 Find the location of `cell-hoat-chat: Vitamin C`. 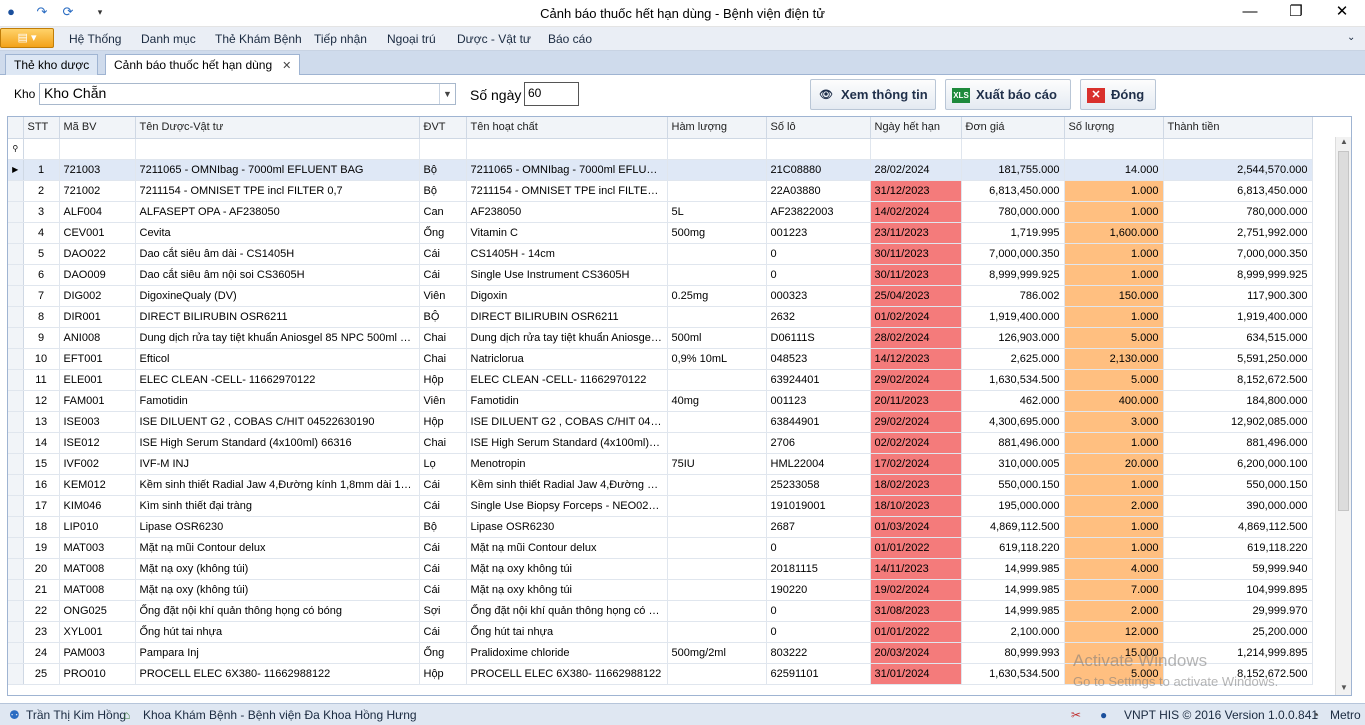

cell-hoat-chat: Vitamin C is located at coordinates (567, 233).